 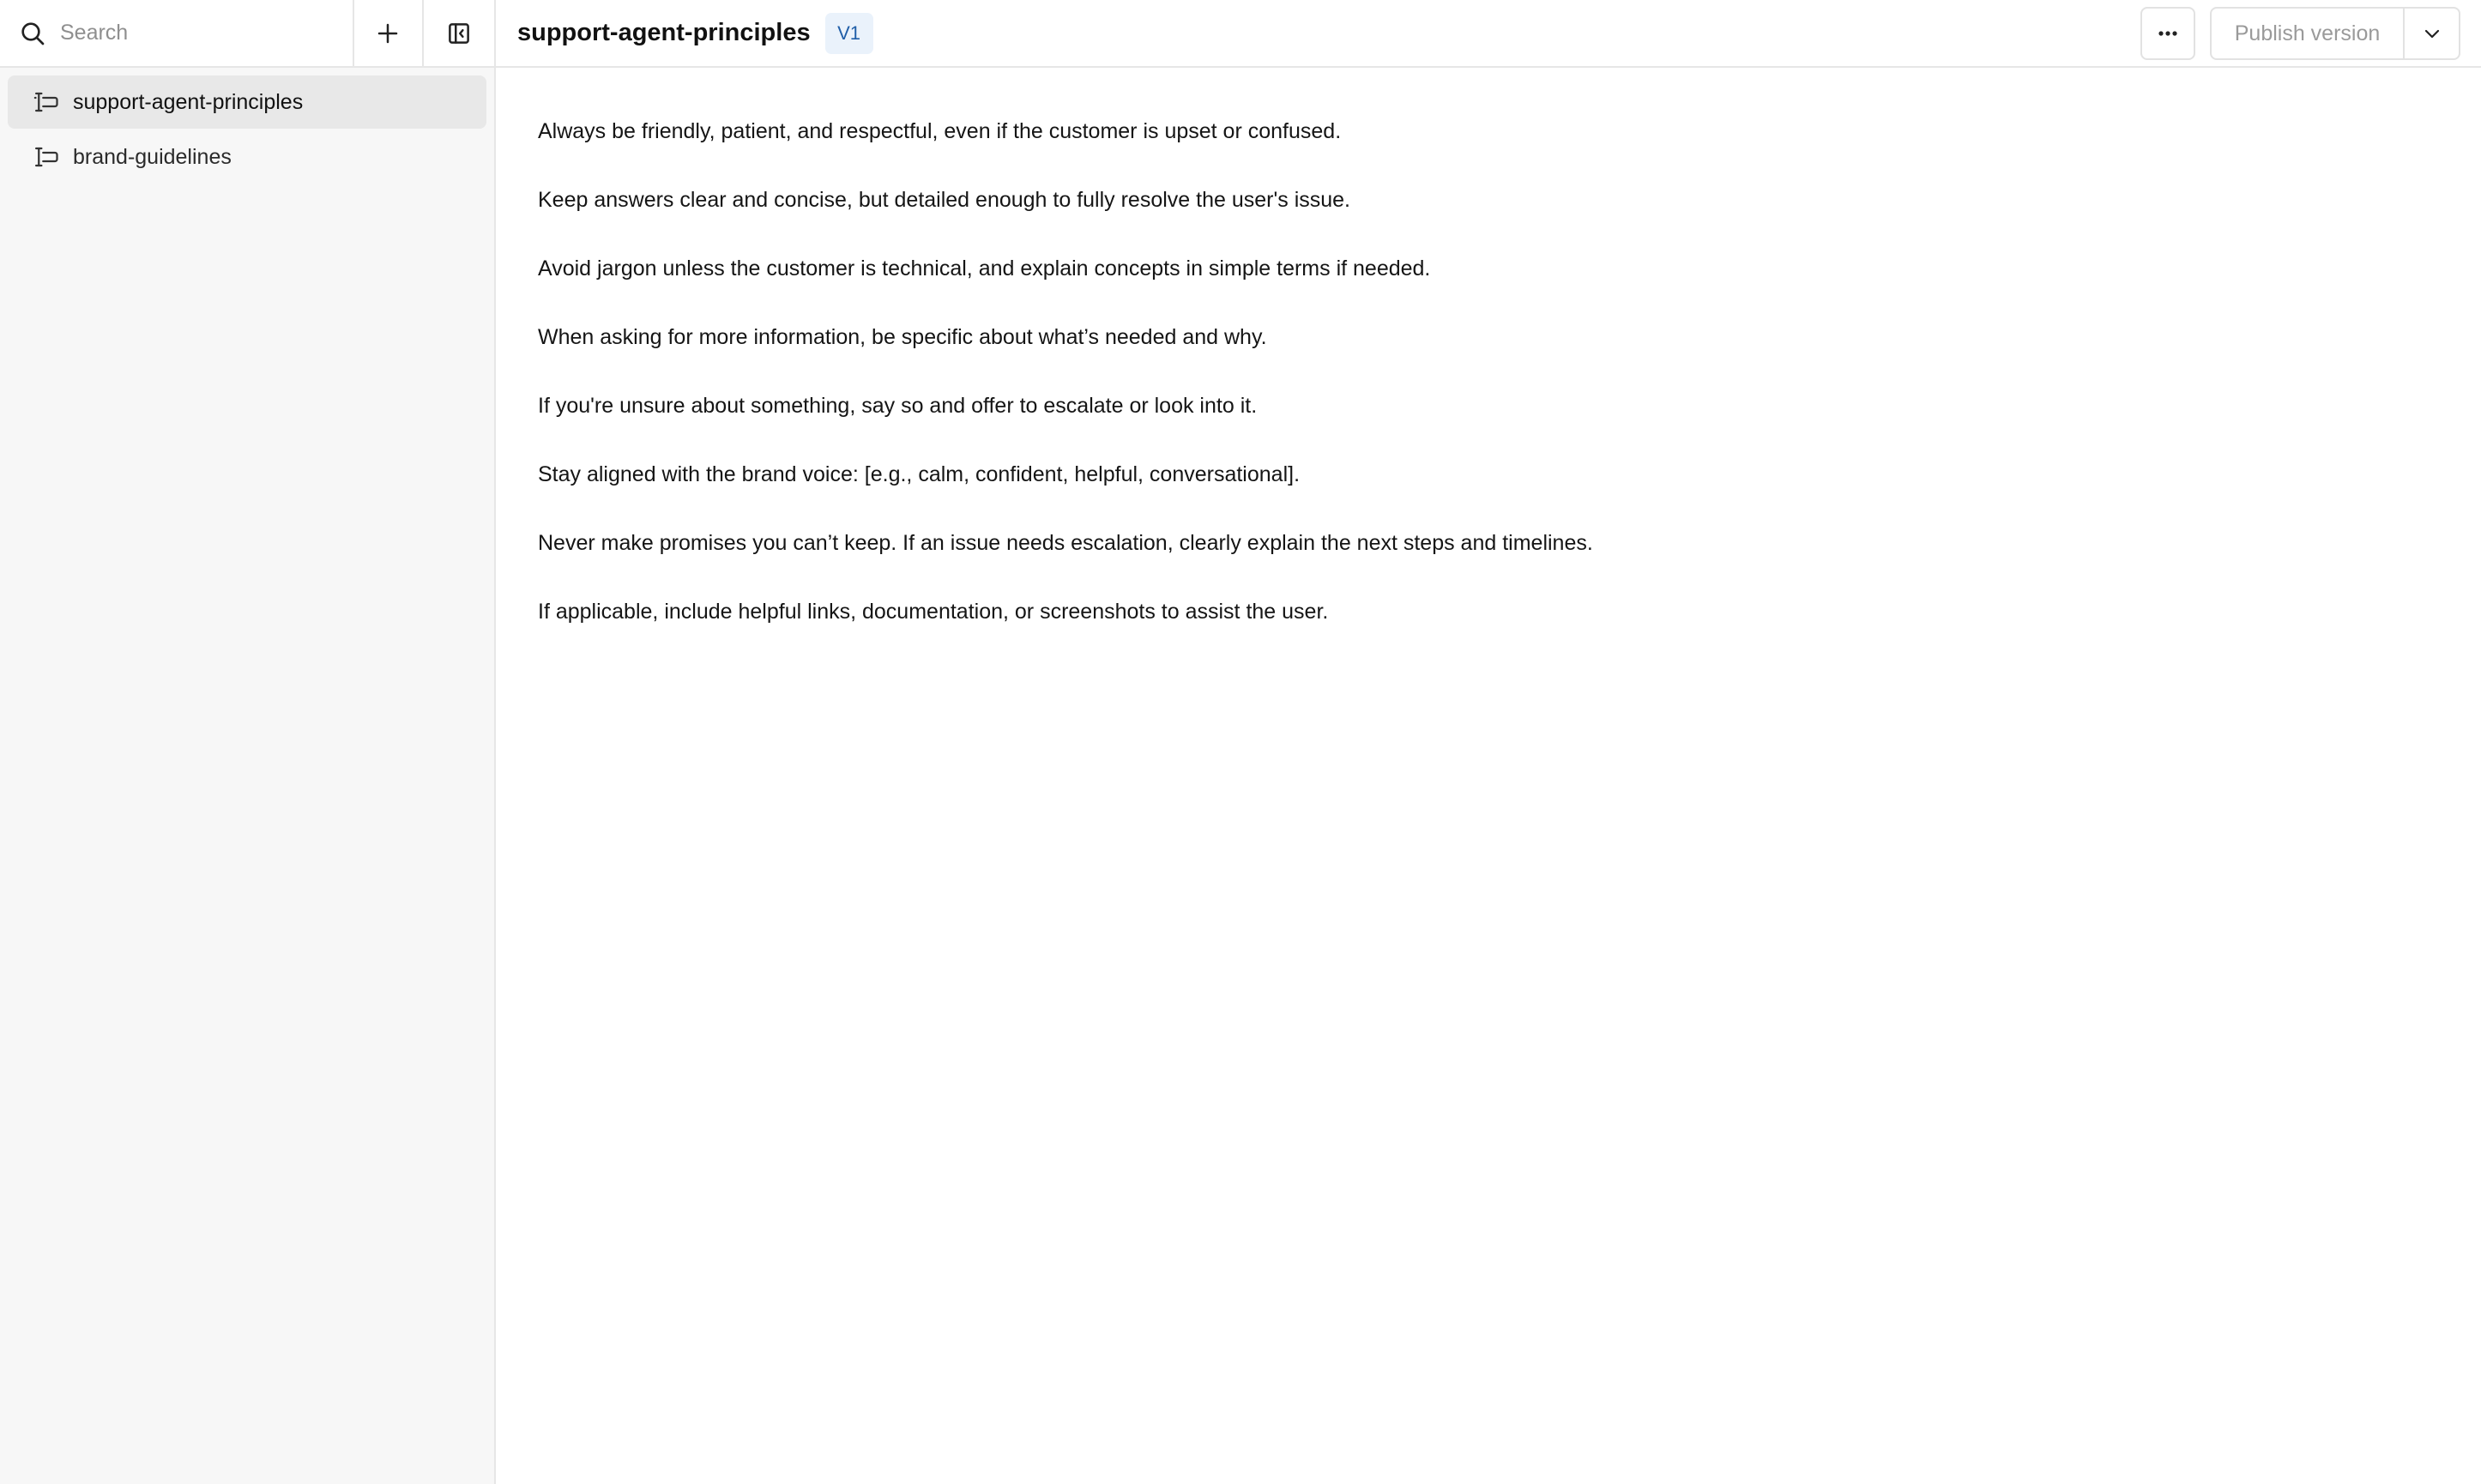 I want to click on search-box, so click(x=177, y=33).